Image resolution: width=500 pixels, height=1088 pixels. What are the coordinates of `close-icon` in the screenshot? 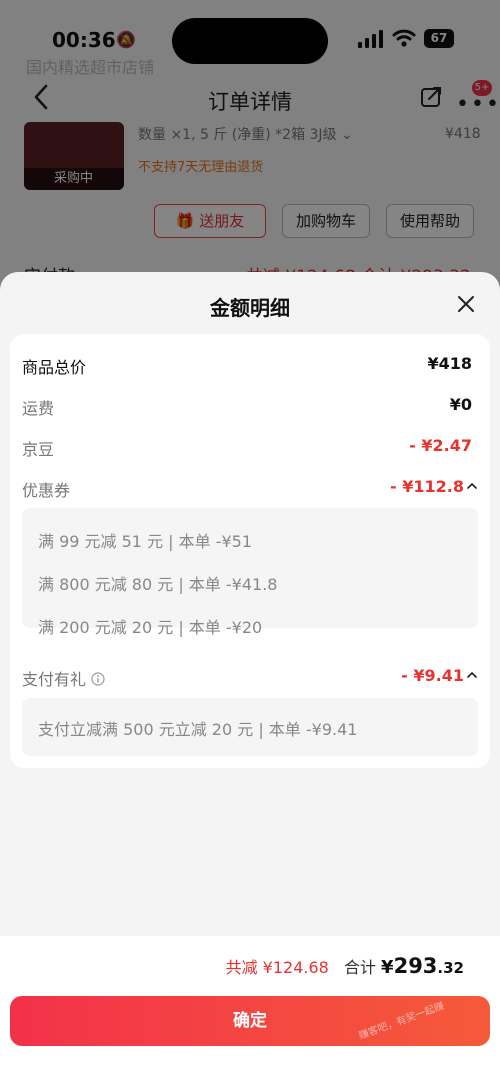 It's located at (466, 304).